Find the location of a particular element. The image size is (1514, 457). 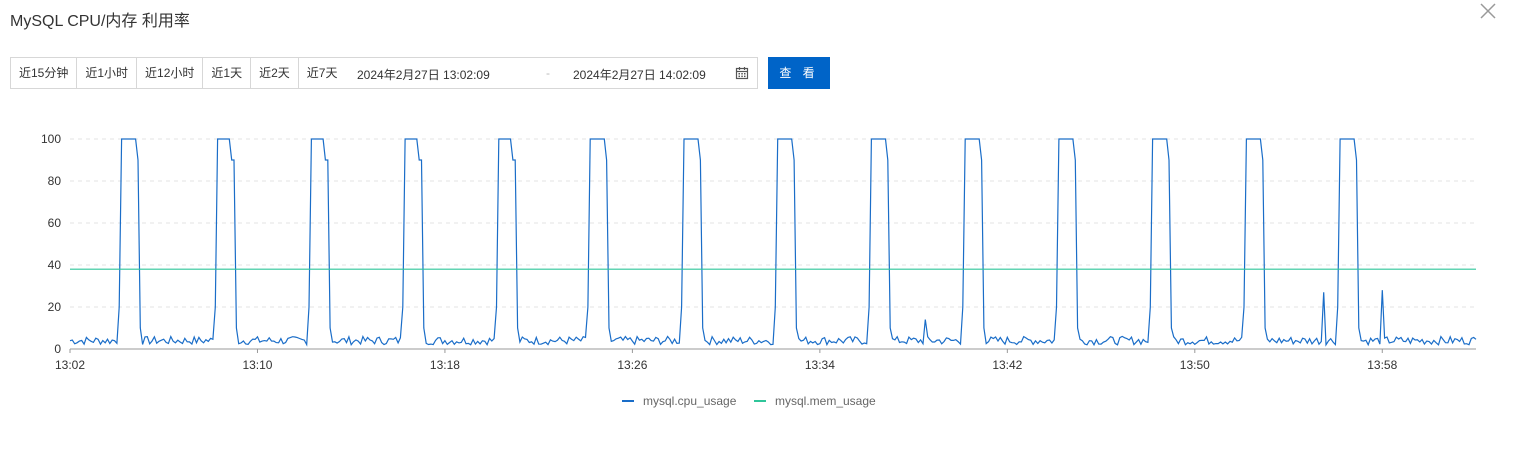

y-tick-label: 80 is located at coordinates (55, 181).